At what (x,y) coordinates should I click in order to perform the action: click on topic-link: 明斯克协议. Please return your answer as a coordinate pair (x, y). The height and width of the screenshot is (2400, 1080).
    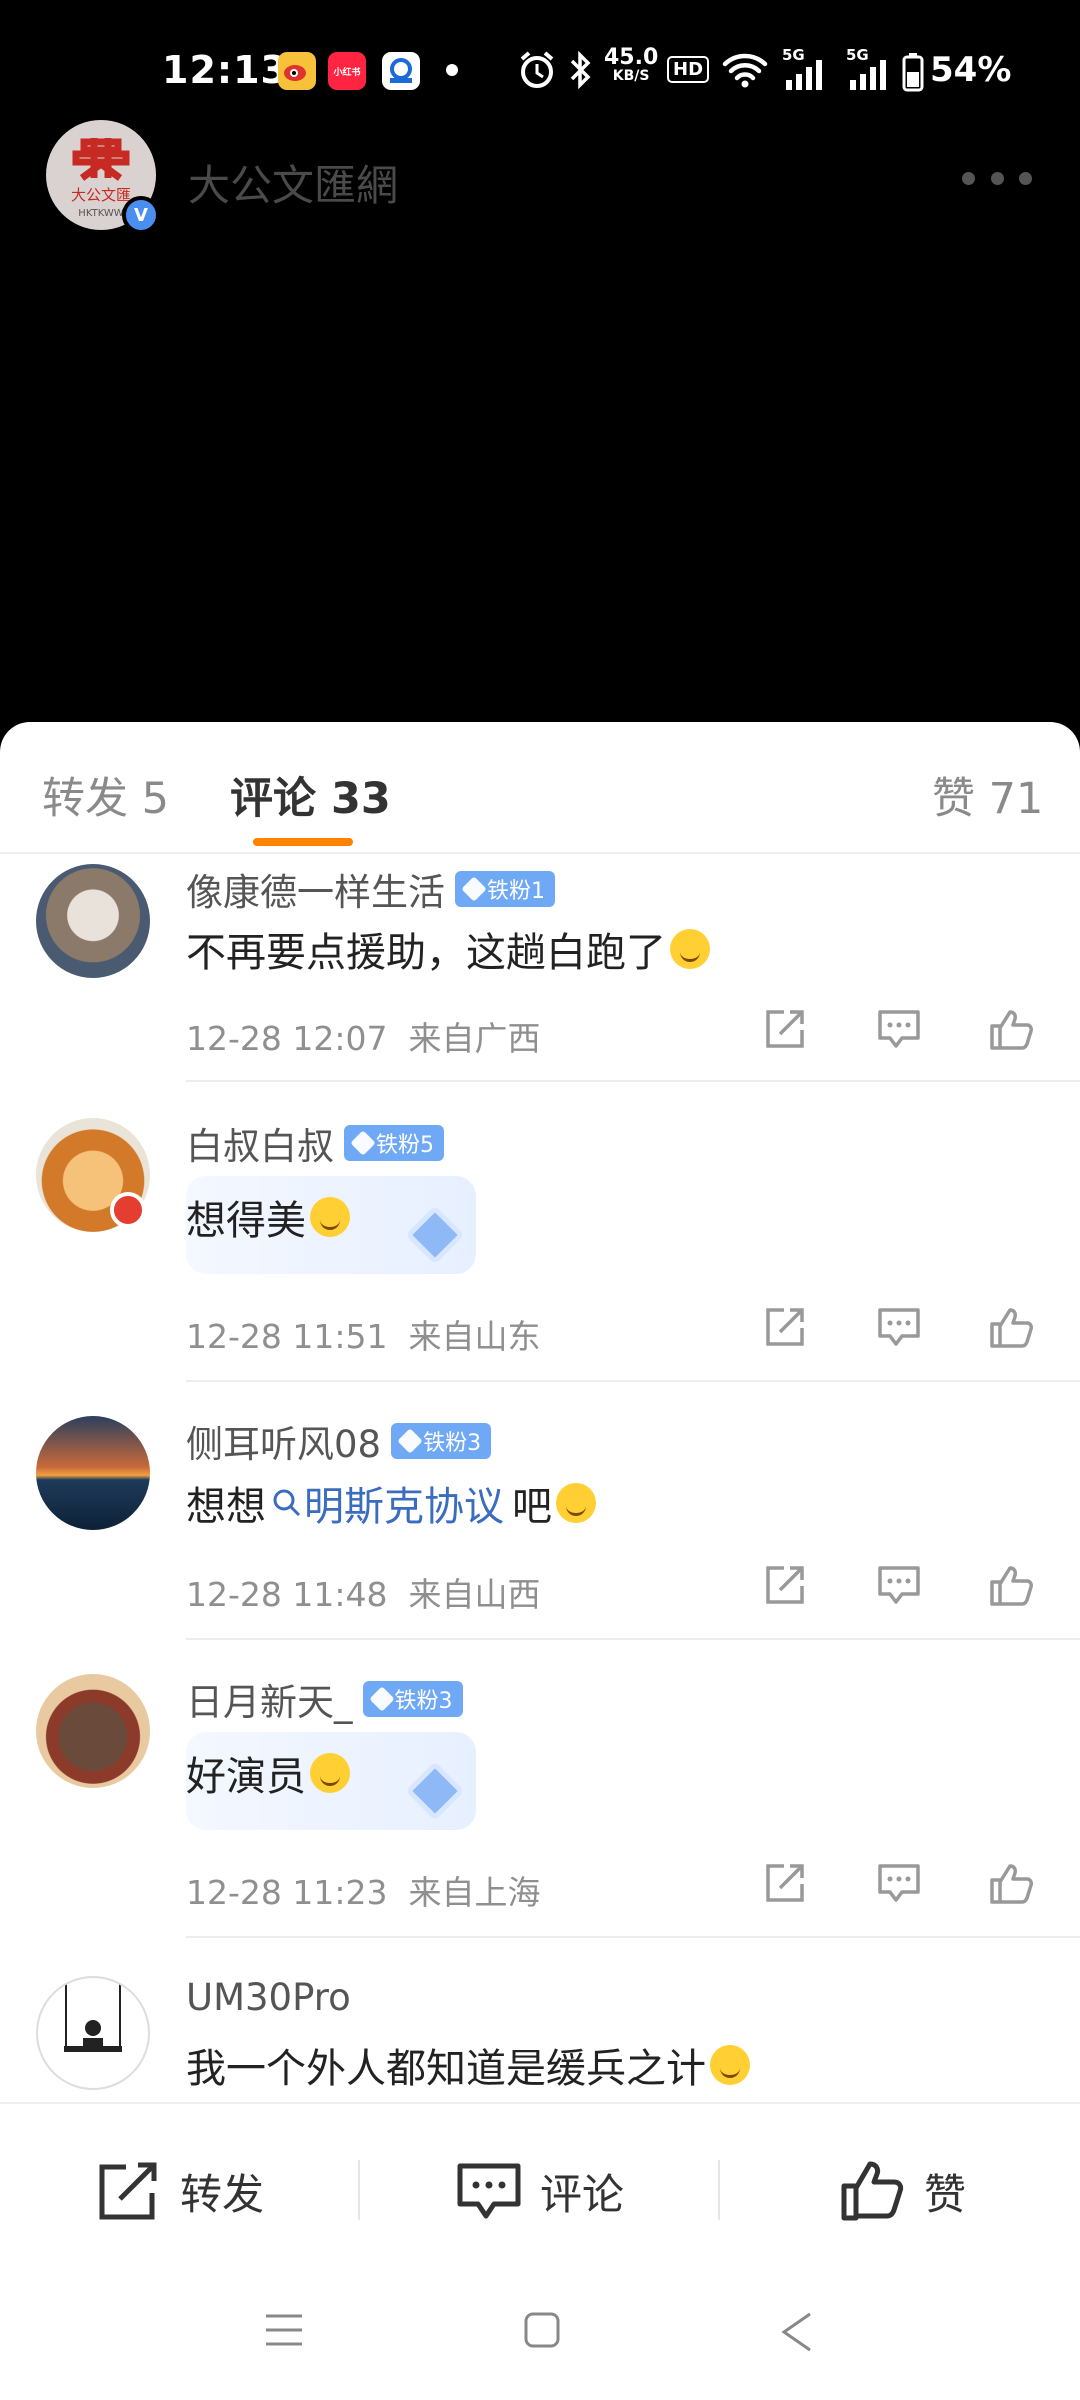
    Looking at the image, I should click on (387, 1503).